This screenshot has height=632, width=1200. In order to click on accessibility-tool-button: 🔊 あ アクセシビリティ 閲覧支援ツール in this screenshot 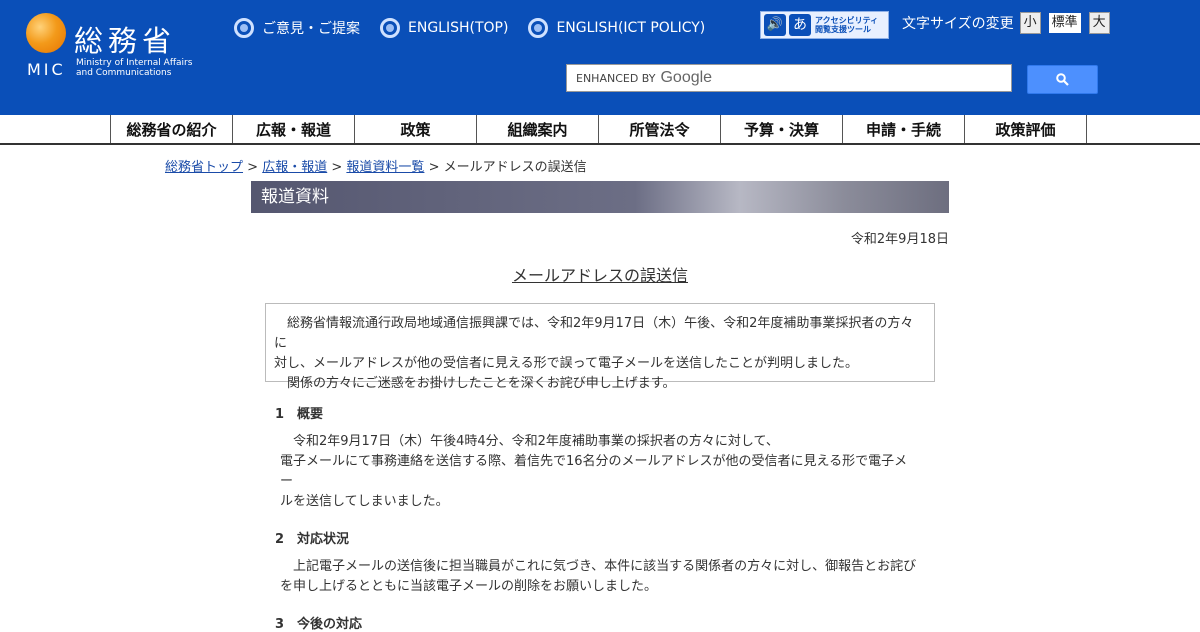, I will do `click(824, 25)`.